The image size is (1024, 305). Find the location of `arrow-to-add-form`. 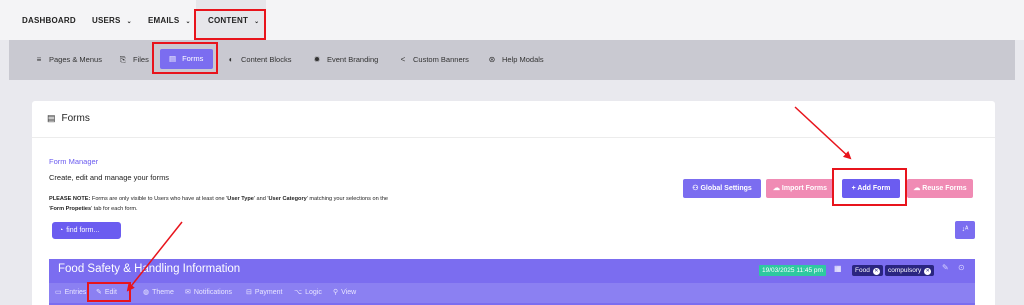

arrow-to-add-form is located at coordinates (823, 133).